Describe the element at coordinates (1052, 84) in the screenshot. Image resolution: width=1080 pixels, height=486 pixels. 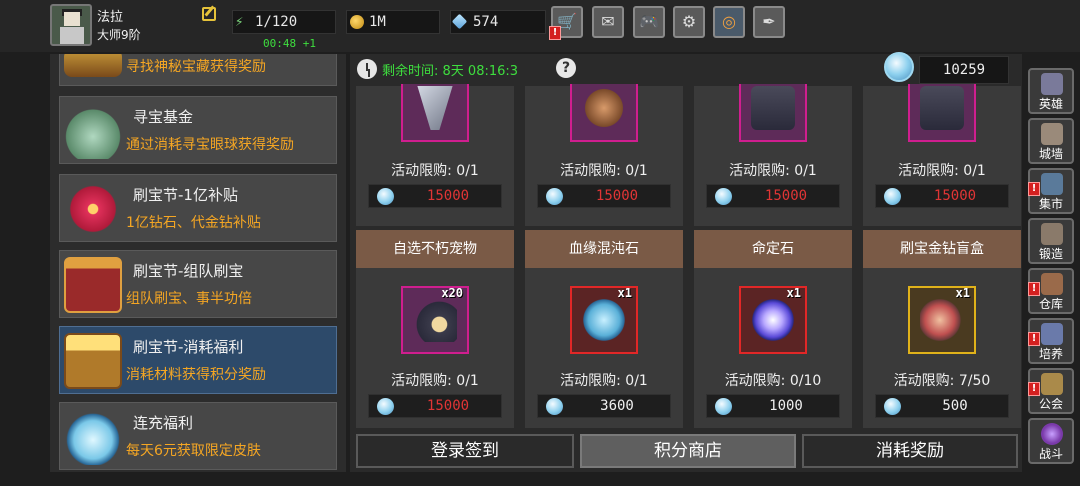
I see `helmet-icon` at that location.